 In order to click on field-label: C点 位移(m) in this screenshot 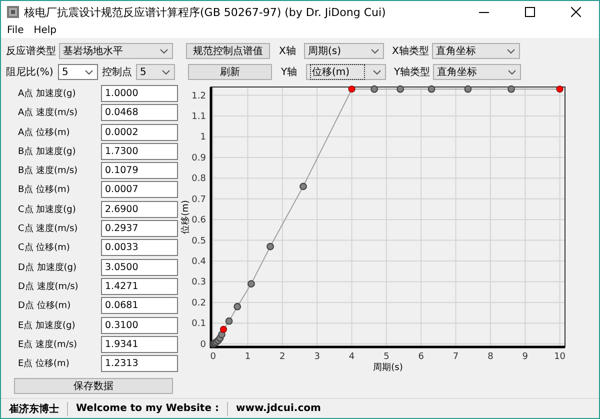, I will do `click(44, 248)`.